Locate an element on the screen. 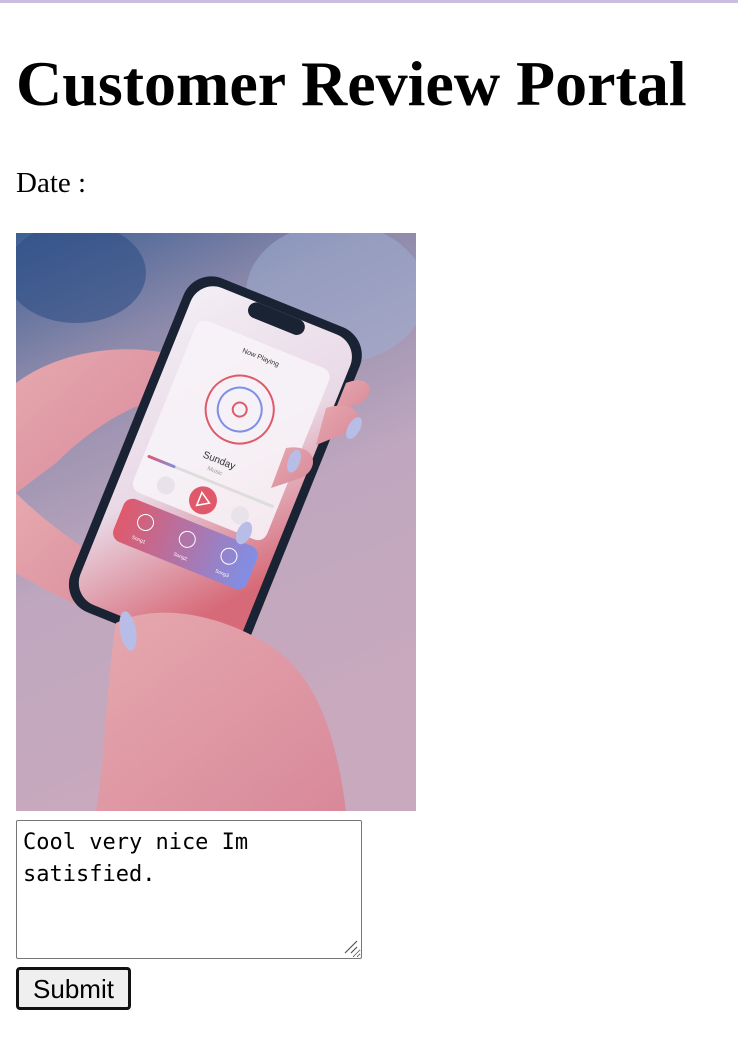  page-title: Customer Review Portal is located at coordinates (351, 83).